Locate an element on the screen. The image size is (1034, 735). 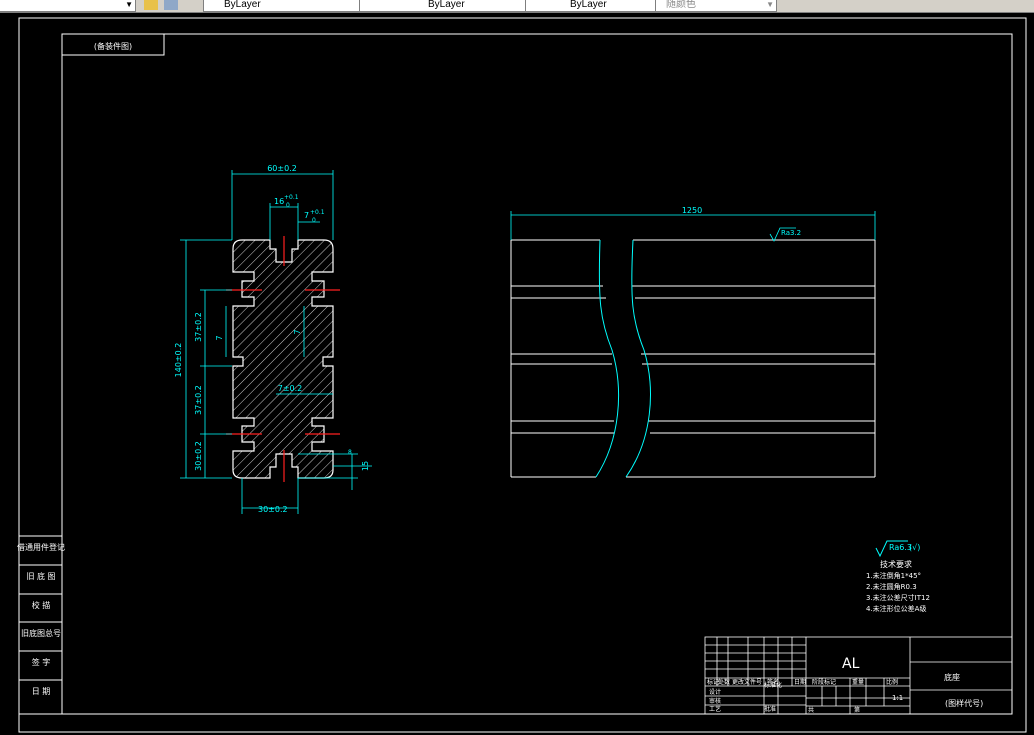
title-design: 设计 is located at coordinates (715, 692).